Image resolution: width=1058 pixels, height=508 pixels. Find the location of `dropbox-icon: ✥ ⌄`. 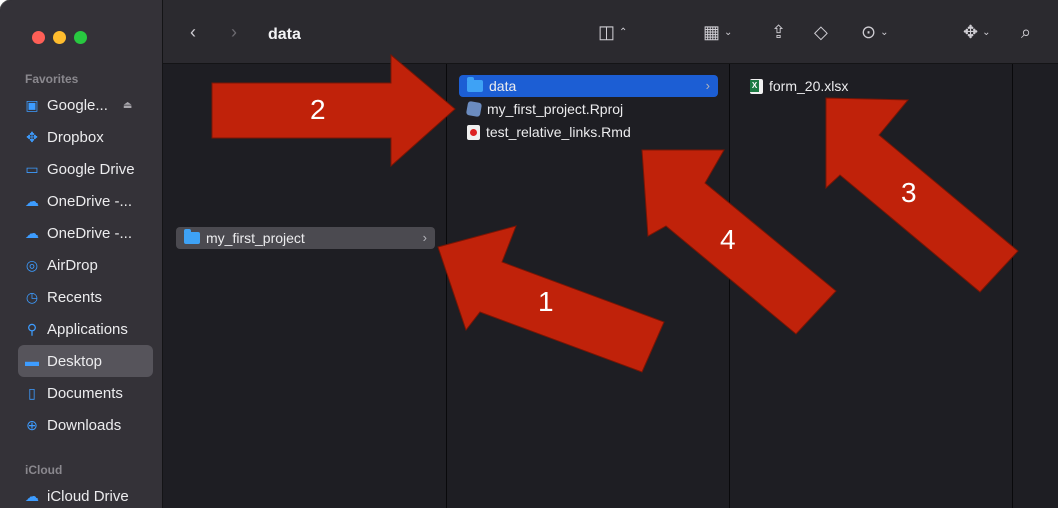

dropbox-icon: ✥ ⌄ is located at coordinates (976, 32).